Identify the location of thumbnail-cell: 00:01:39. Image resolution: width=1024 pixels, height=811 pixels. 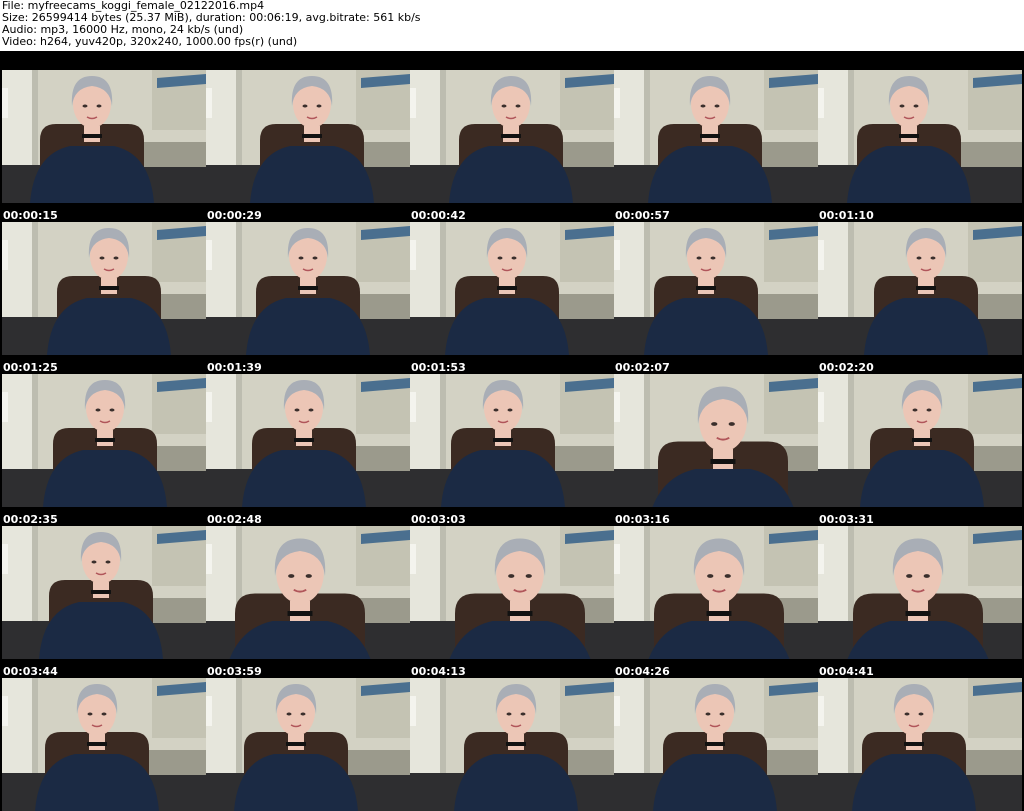
(308, 298).